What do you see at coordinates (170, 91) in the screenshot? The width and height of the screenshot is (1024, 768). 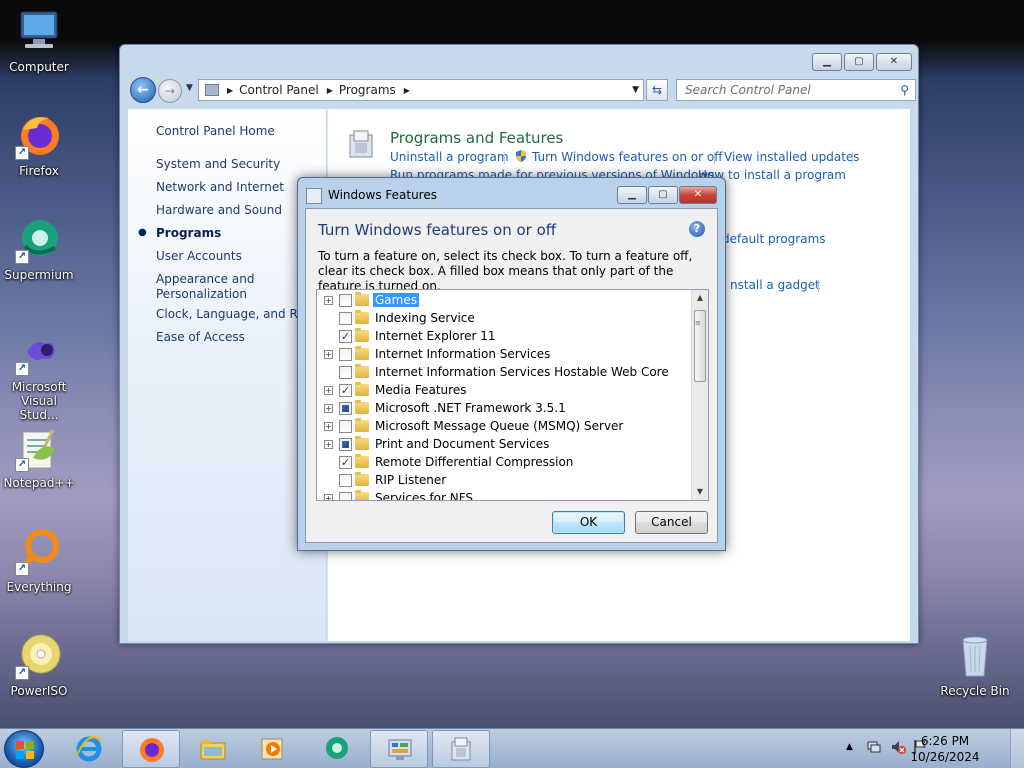 I see `forward-button: →` at bounding box center [170, 91].